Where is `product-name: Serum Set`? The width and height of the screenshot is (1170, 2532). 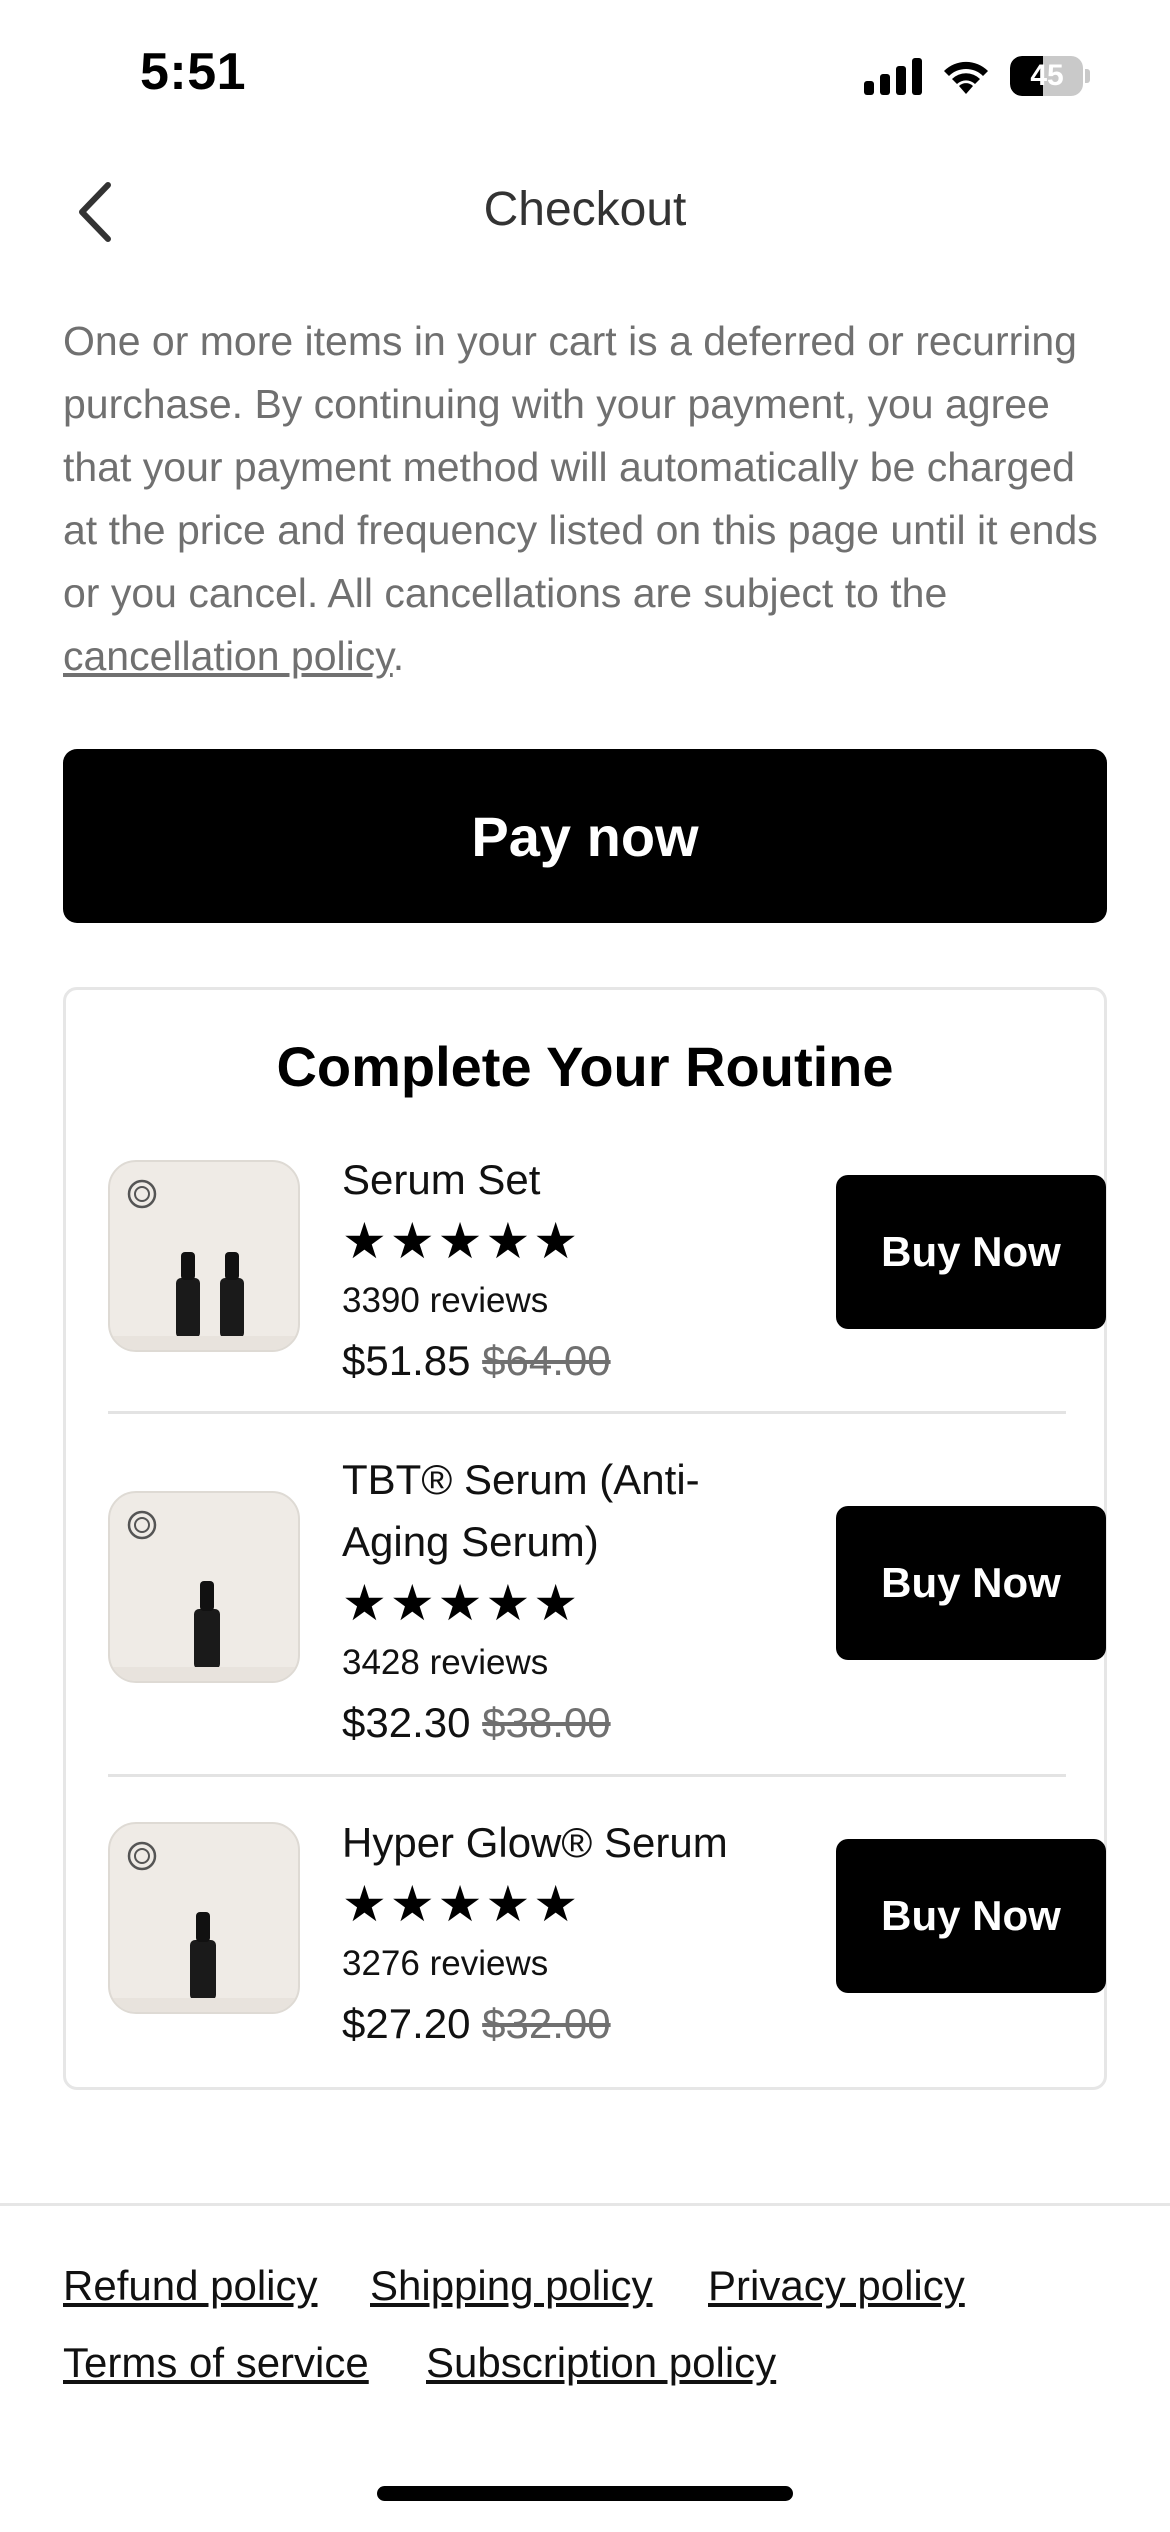 product-name: Serum Set is located at coordinates (552, 1180).